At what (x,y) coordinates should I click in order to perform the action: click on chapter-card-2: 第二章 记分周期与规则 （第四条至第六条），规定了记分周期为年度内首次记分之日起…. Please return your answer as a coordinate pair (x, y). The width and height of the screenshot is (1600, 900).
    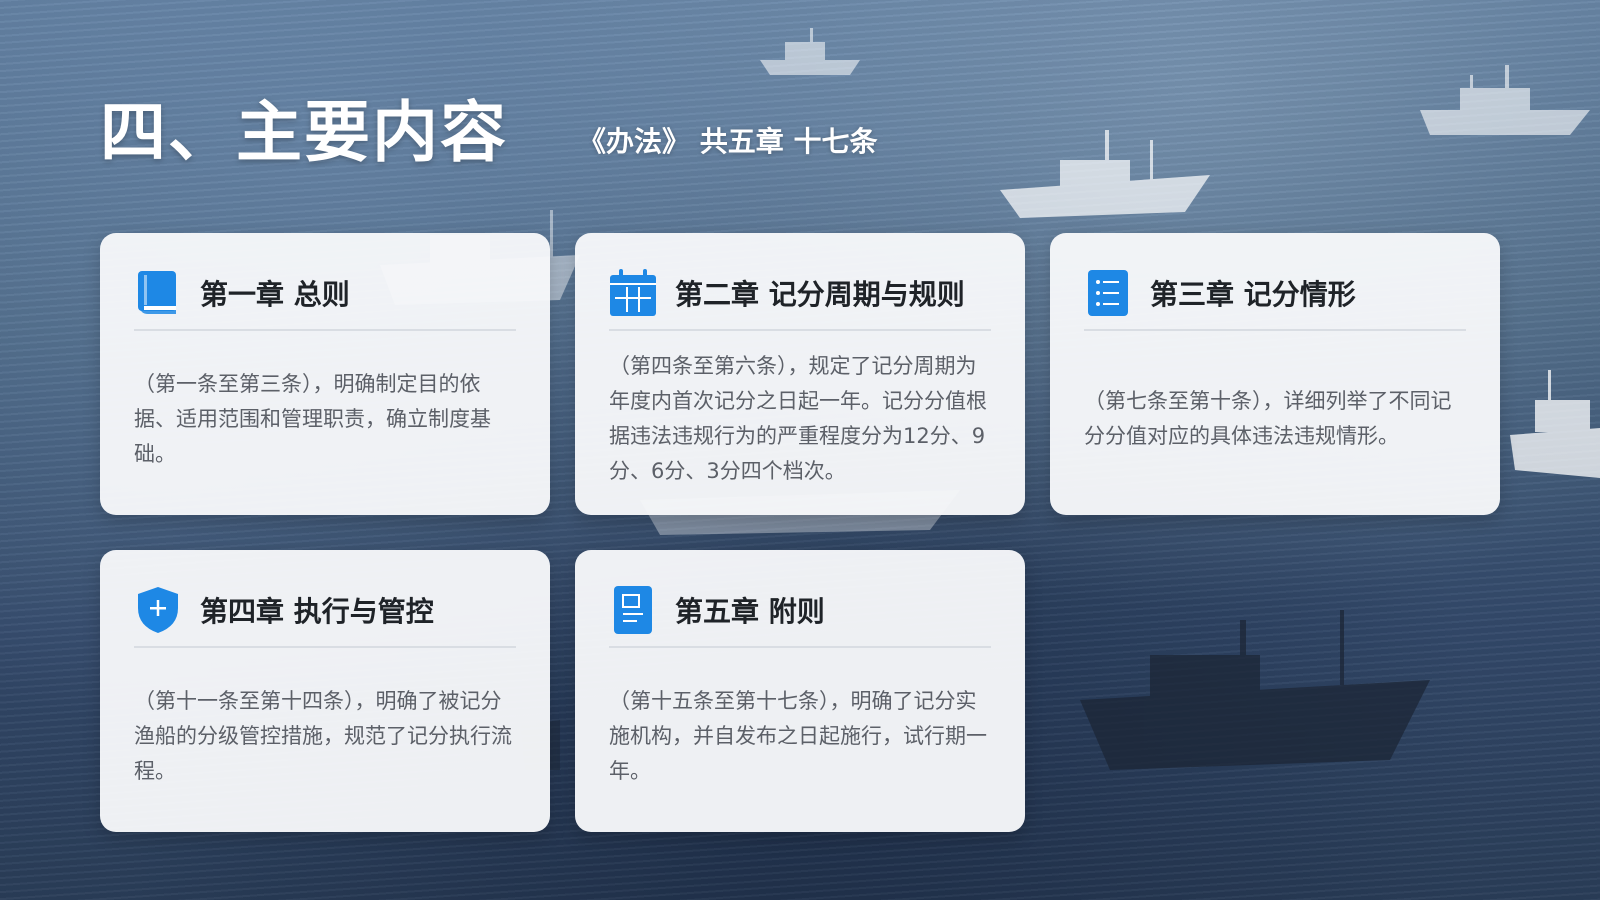
    Looking at the image, I should click on (800, 374).